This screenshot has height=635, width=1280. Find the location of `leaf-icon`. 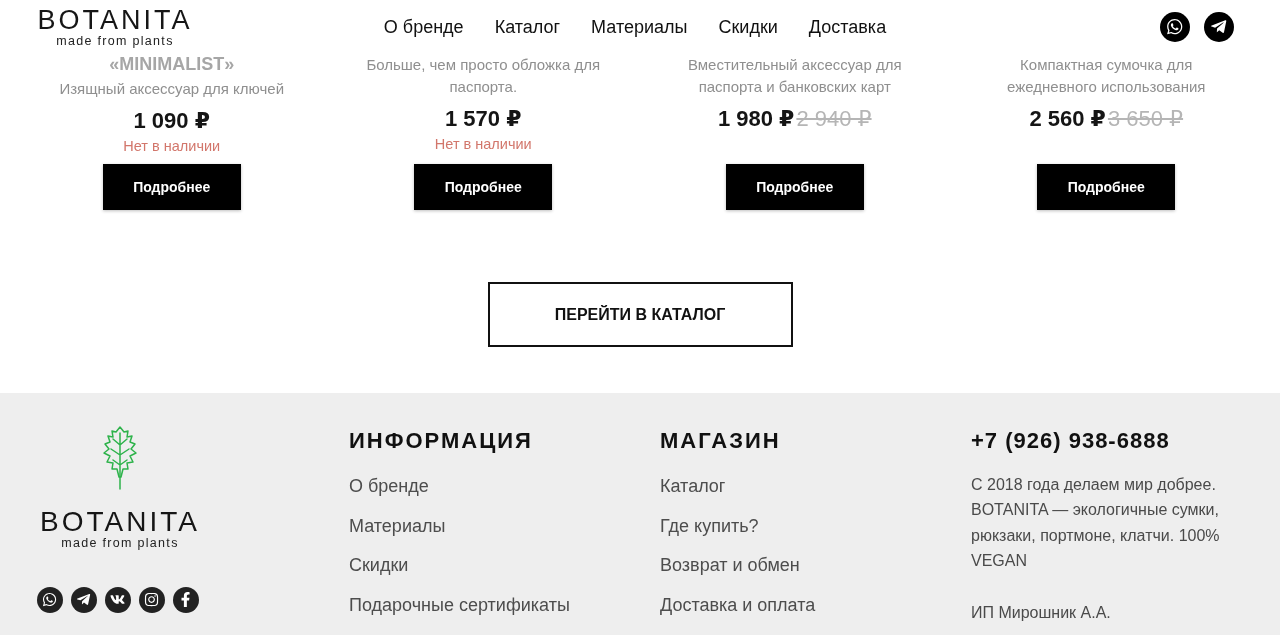

leaf-icon is located at coordinates (120, 458).